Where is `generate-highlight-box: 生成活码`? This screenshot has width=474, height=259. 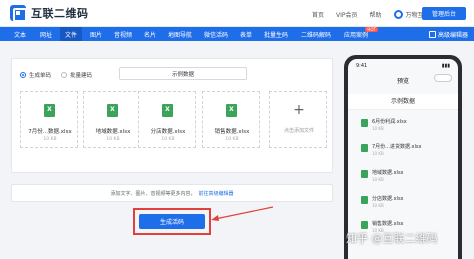
generate-highlight-box: 生成活码 is located at coordinates (172, 221).